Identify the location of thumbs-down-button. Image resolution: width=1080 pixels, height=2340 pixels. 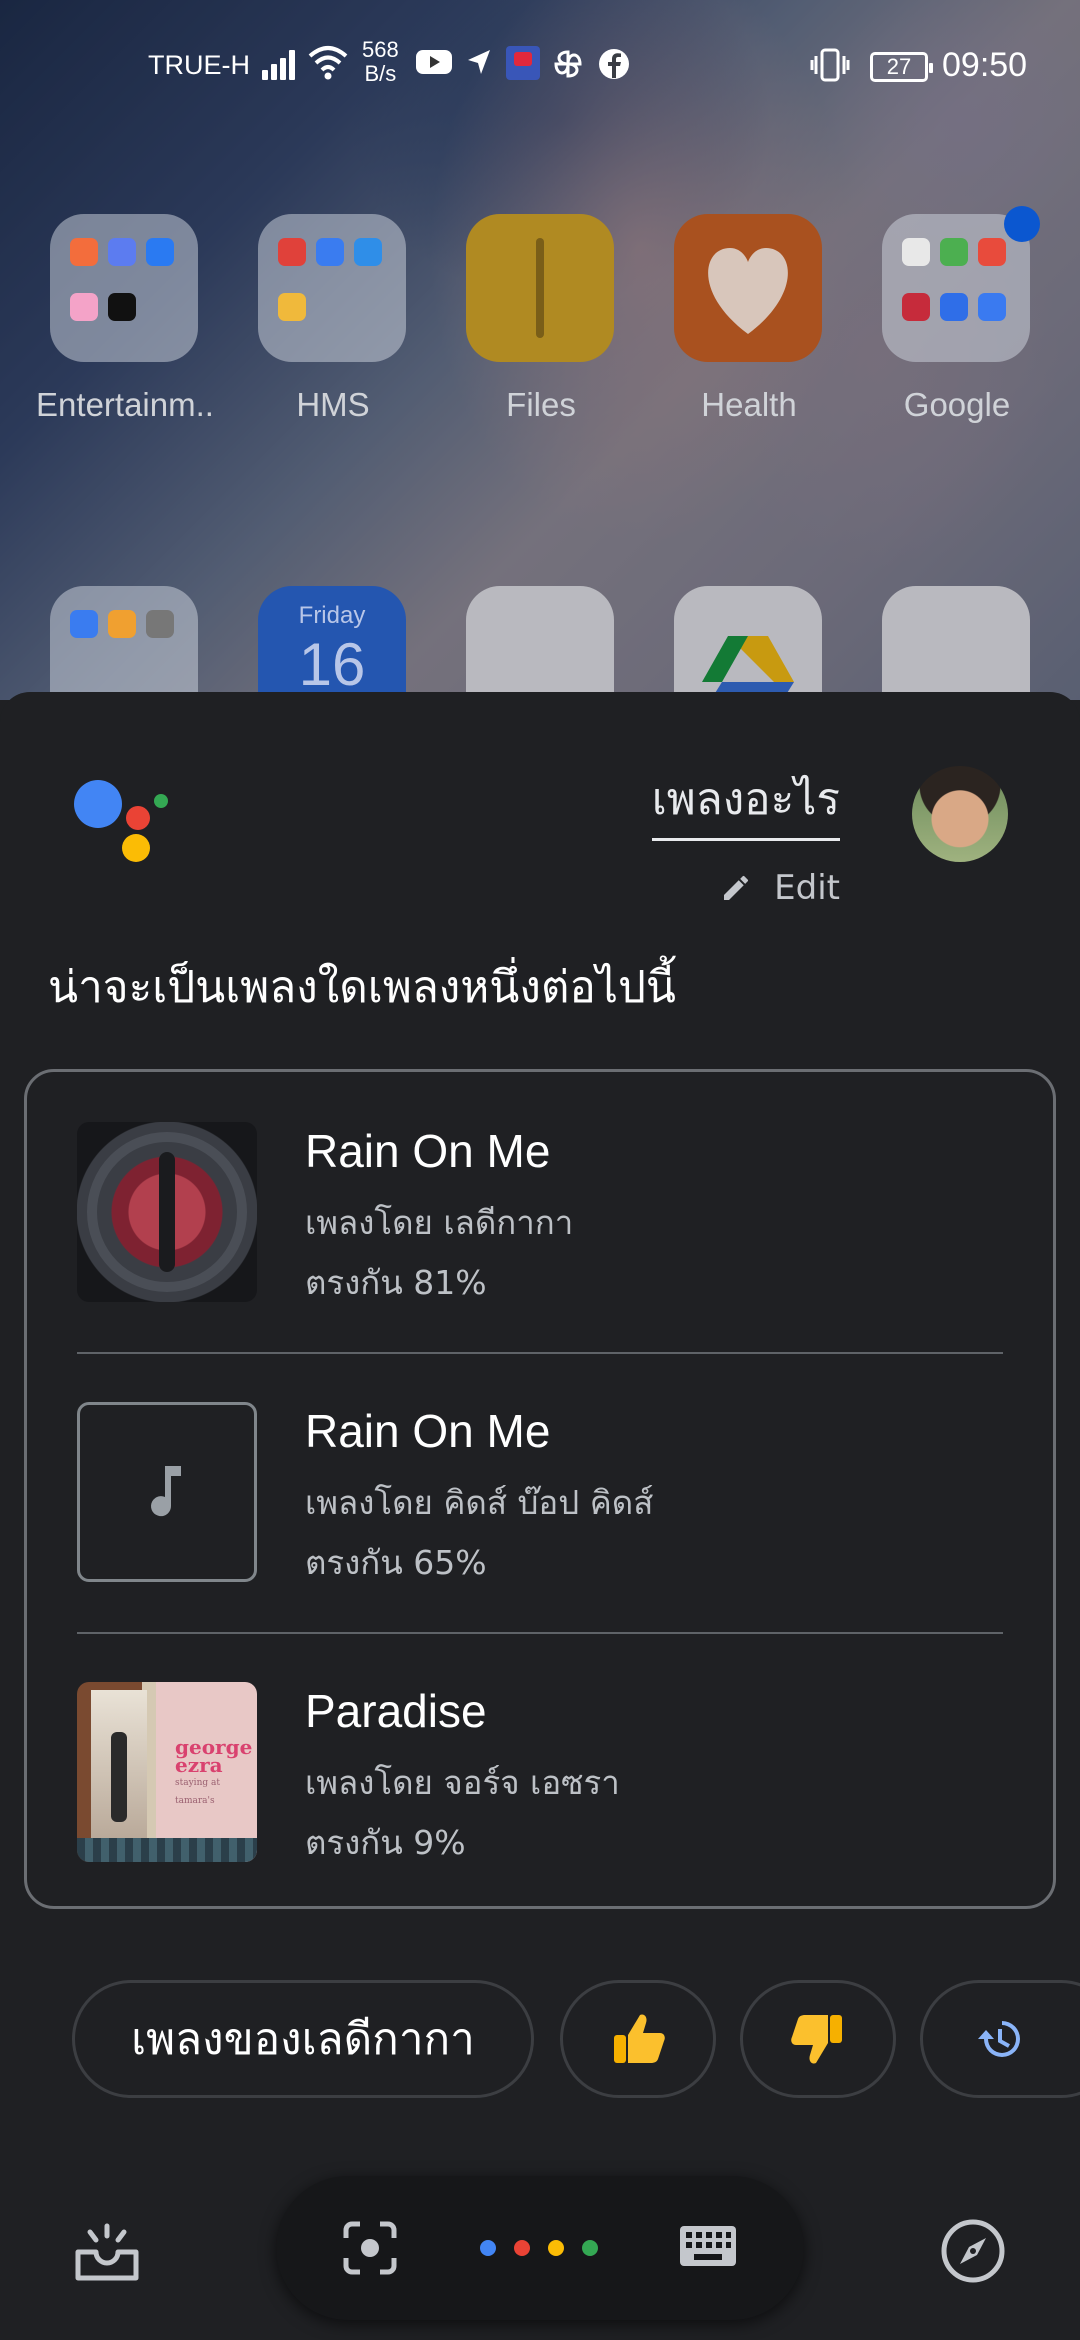
(818, 2039).